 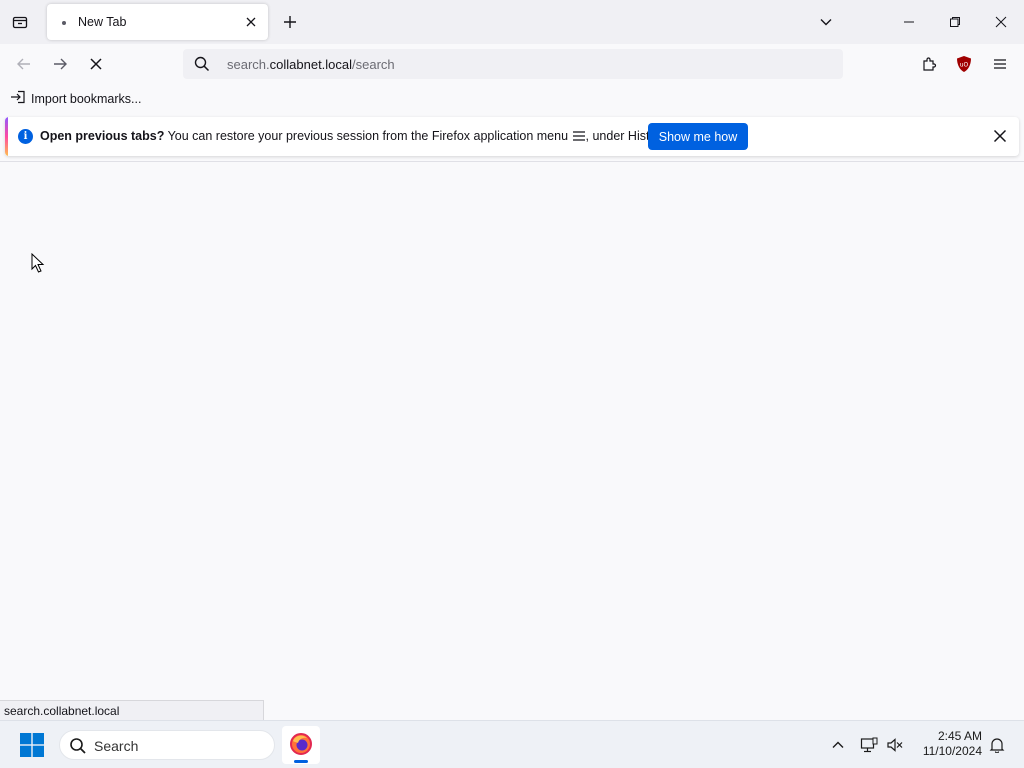 I want to click on url-host: collabnet.local, so click(x=311, y=64).